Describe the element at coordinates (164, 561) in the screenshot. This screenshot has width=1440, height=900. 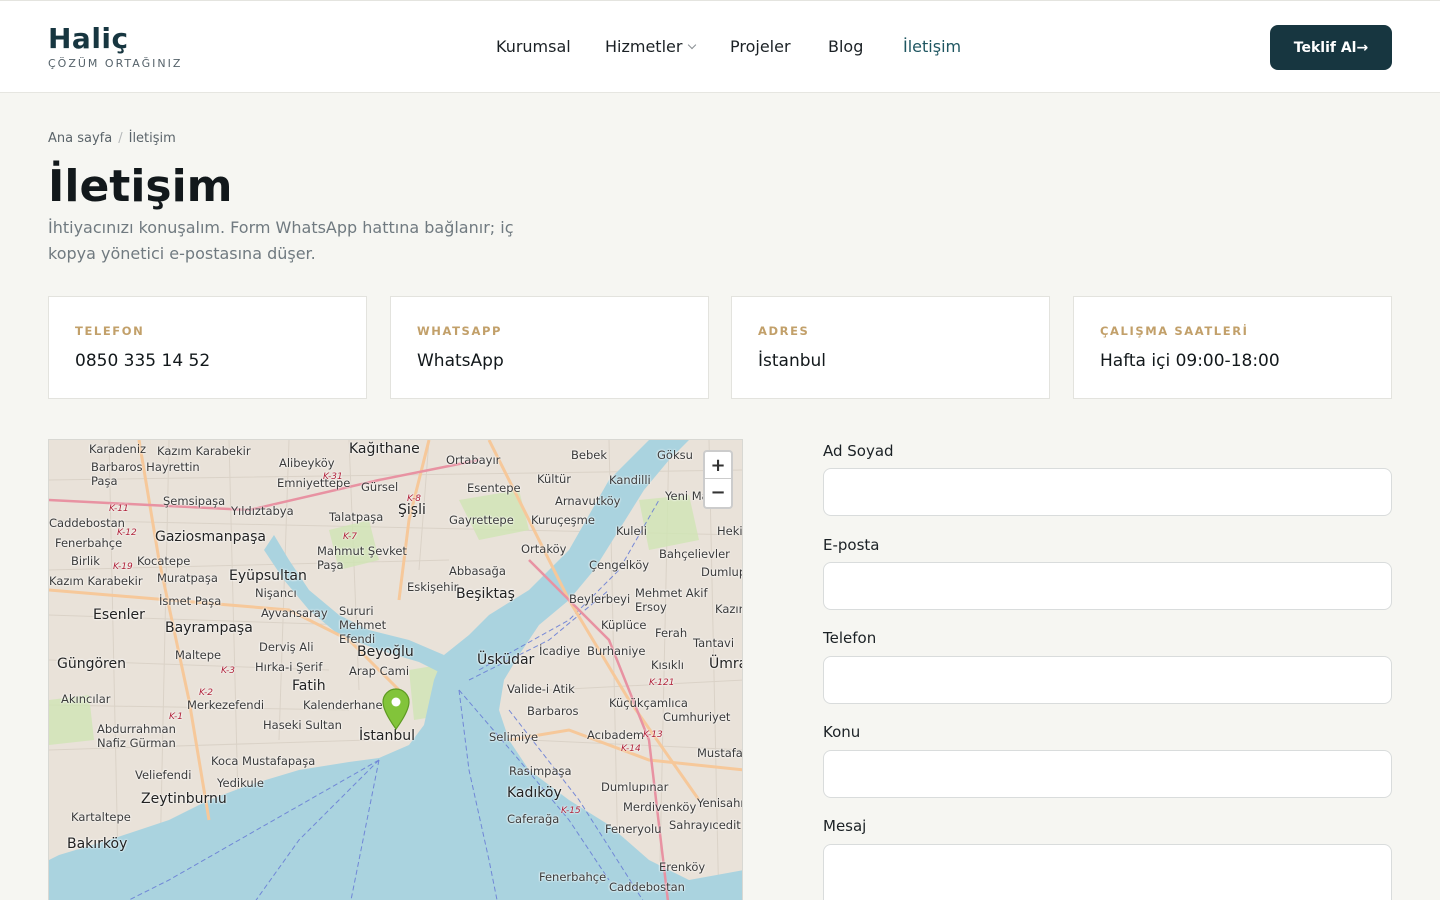
I see `map-label: Kocatepe` at that location.